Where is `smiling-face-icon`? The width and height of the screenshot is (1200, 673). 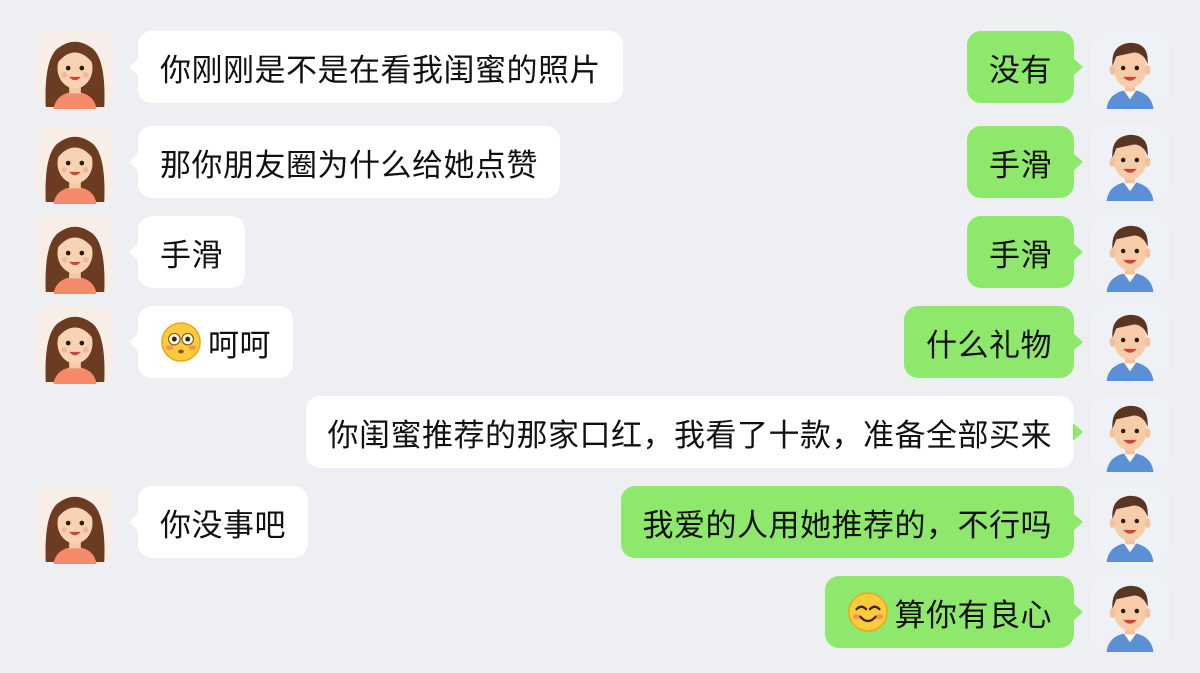 smiling-face-icon is located at coordinates (868, 612).